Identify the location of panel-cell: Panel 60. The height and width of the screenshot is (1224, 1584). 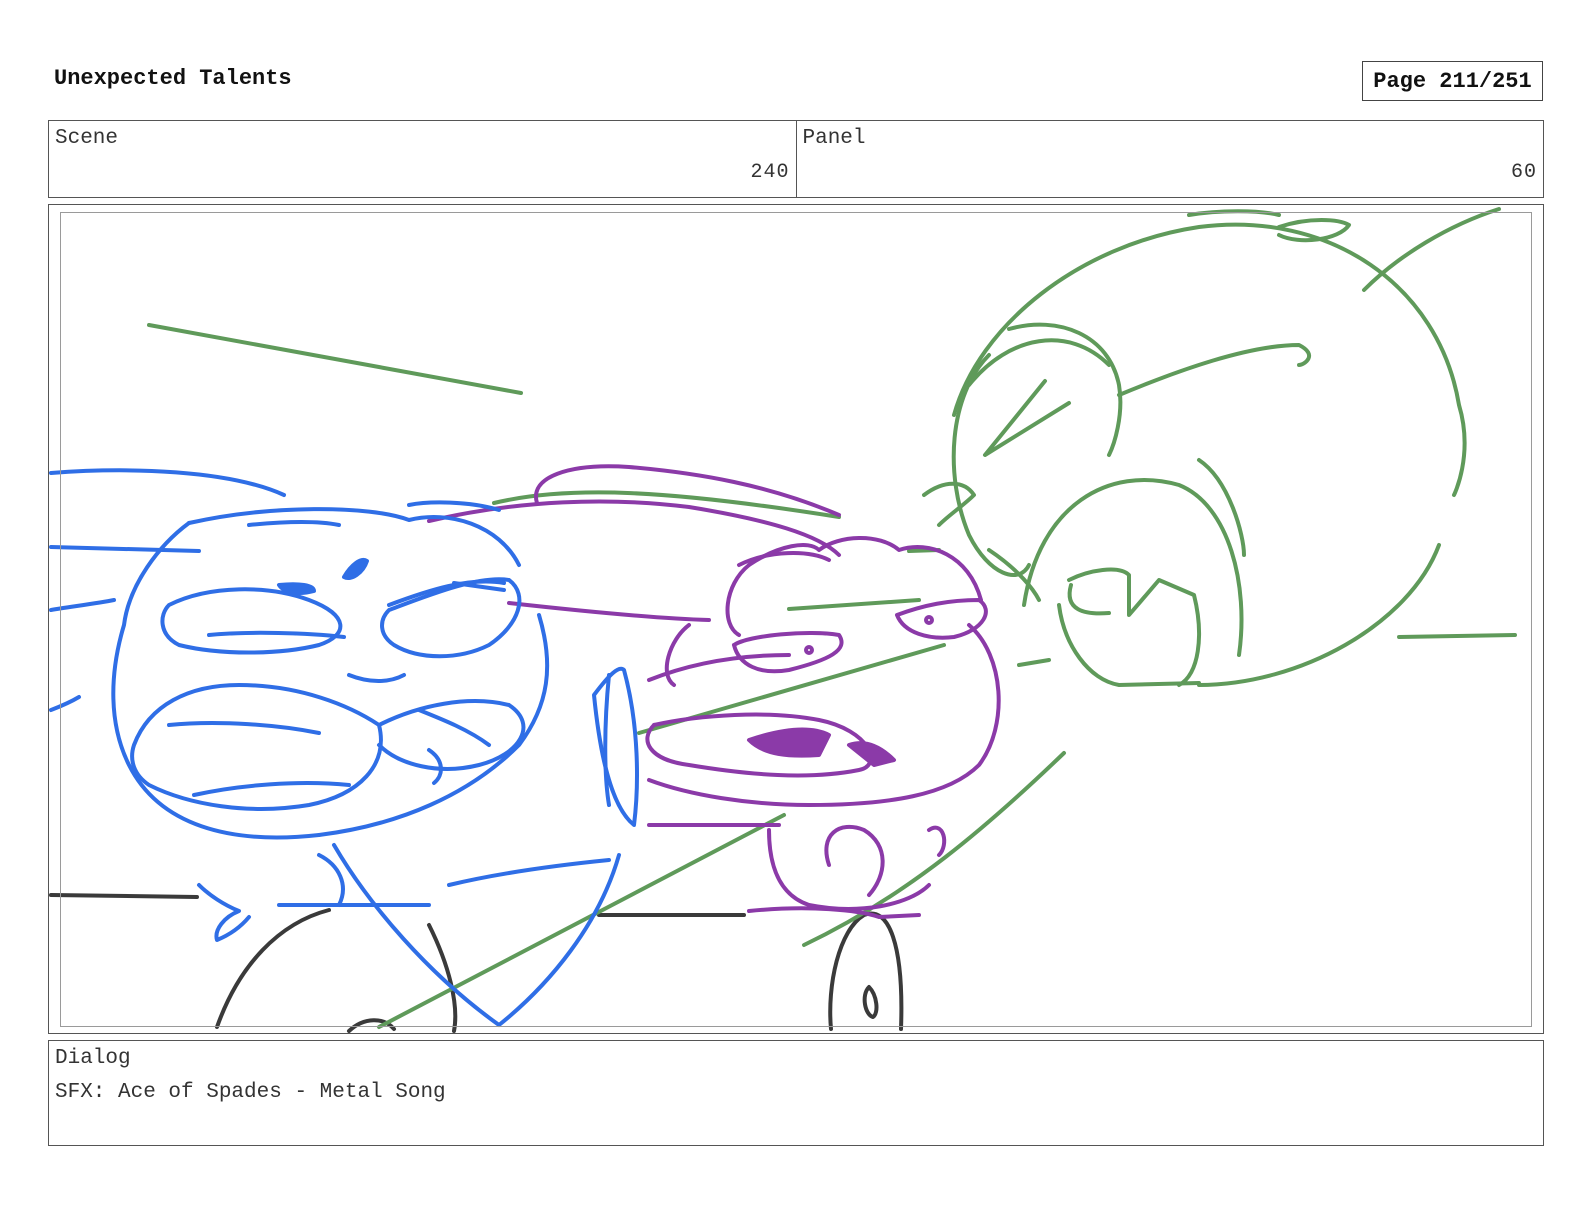
(1169, 159).